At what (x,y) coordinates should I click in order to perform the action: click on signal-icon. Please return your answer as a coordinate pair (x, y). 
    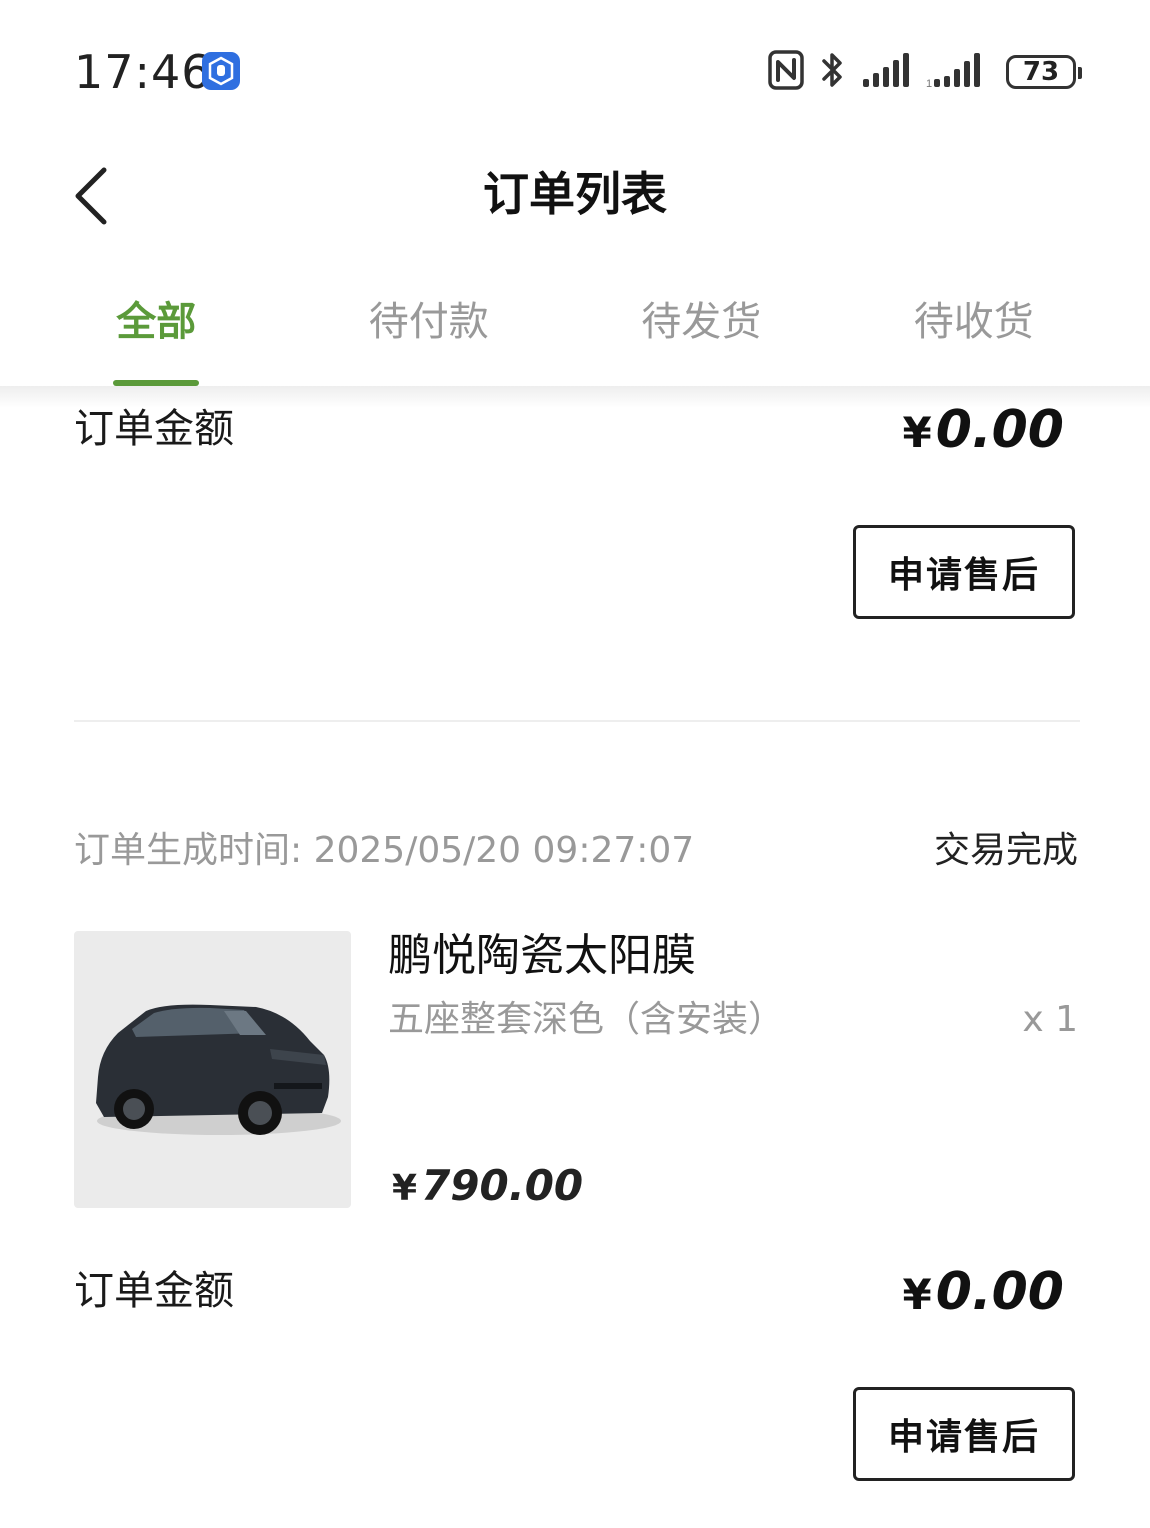
    Looking at the image, I should click on (886, 72).